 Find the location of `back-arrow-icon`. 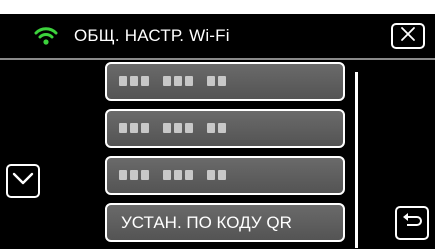

back-arrow-icon is located at coordinates (412, 223).